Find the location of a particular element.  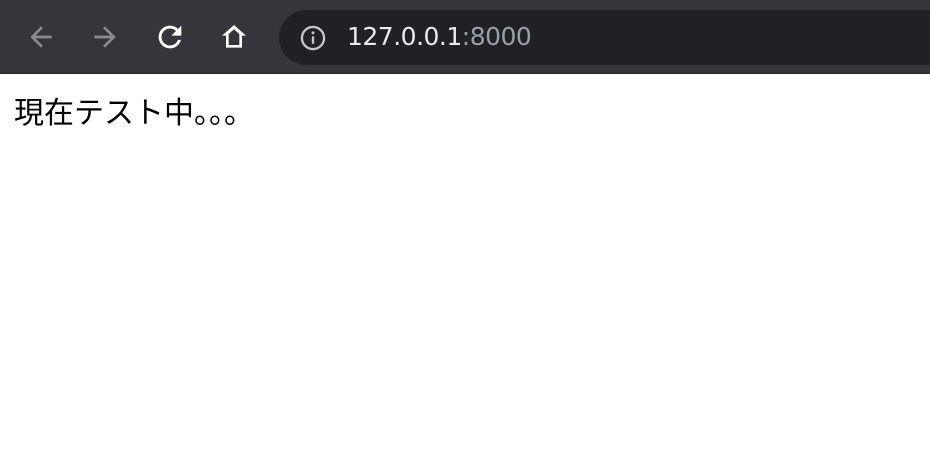

info-icon is located at coordinates (313, 38).